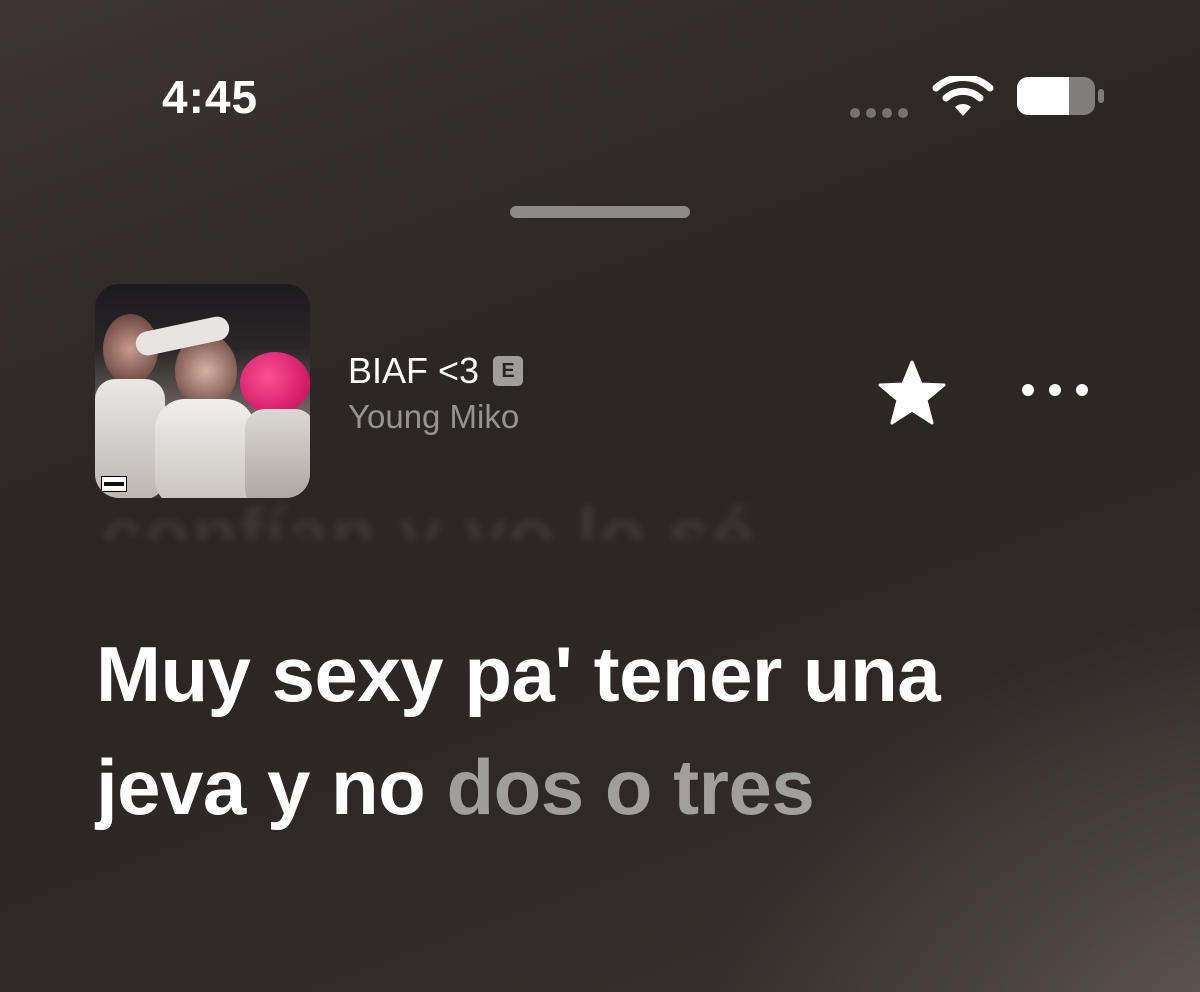 The image size is (1200, 992). I want to click on track-title-row: BIAF <3 E, so click(436, 371).